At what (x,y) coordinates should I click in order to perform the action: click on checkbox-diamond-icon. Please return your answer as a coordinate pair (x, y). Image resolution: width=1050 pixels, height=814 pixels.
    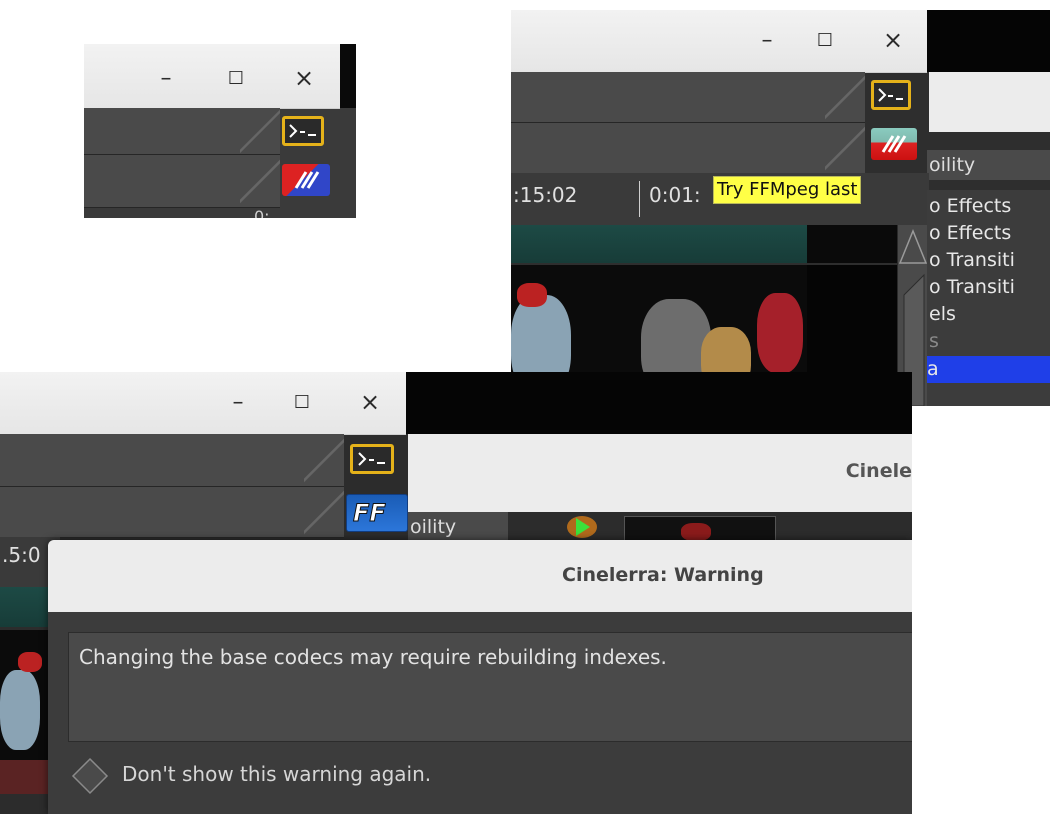
    Looking at the image, I should click on (90, 776).